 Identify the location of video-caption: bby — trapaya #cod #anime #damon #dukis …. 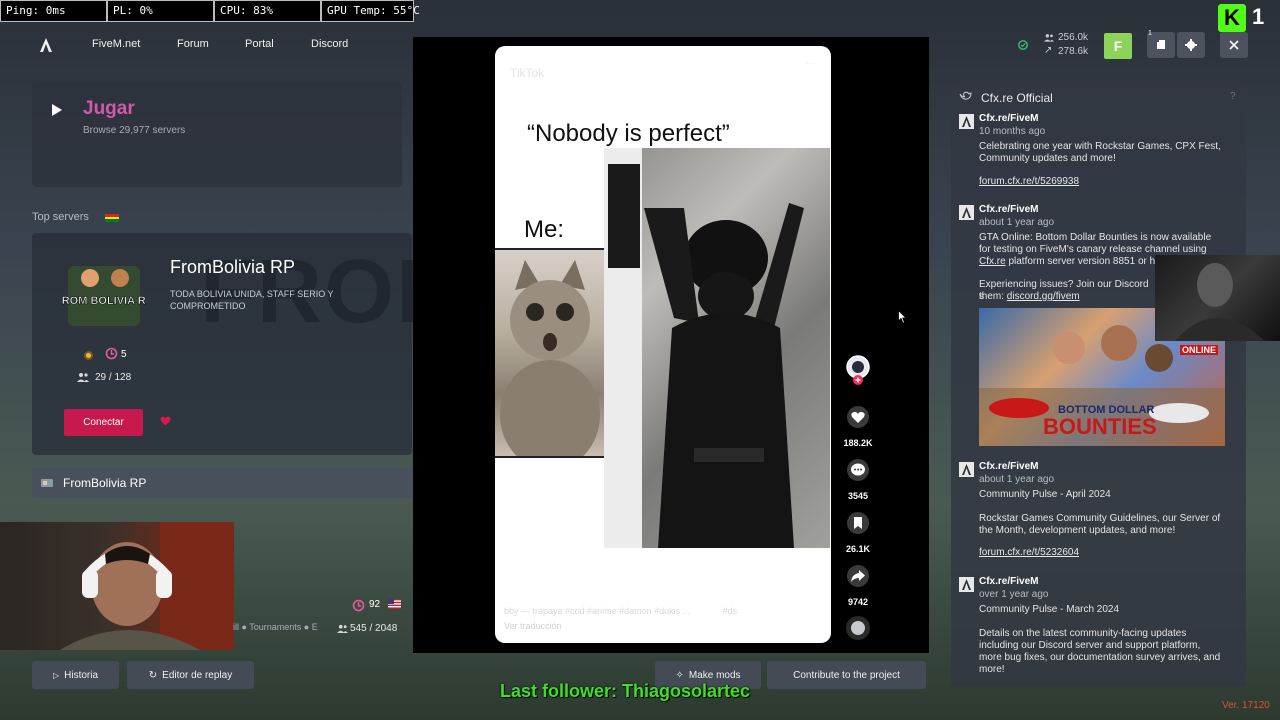
(620, 611).